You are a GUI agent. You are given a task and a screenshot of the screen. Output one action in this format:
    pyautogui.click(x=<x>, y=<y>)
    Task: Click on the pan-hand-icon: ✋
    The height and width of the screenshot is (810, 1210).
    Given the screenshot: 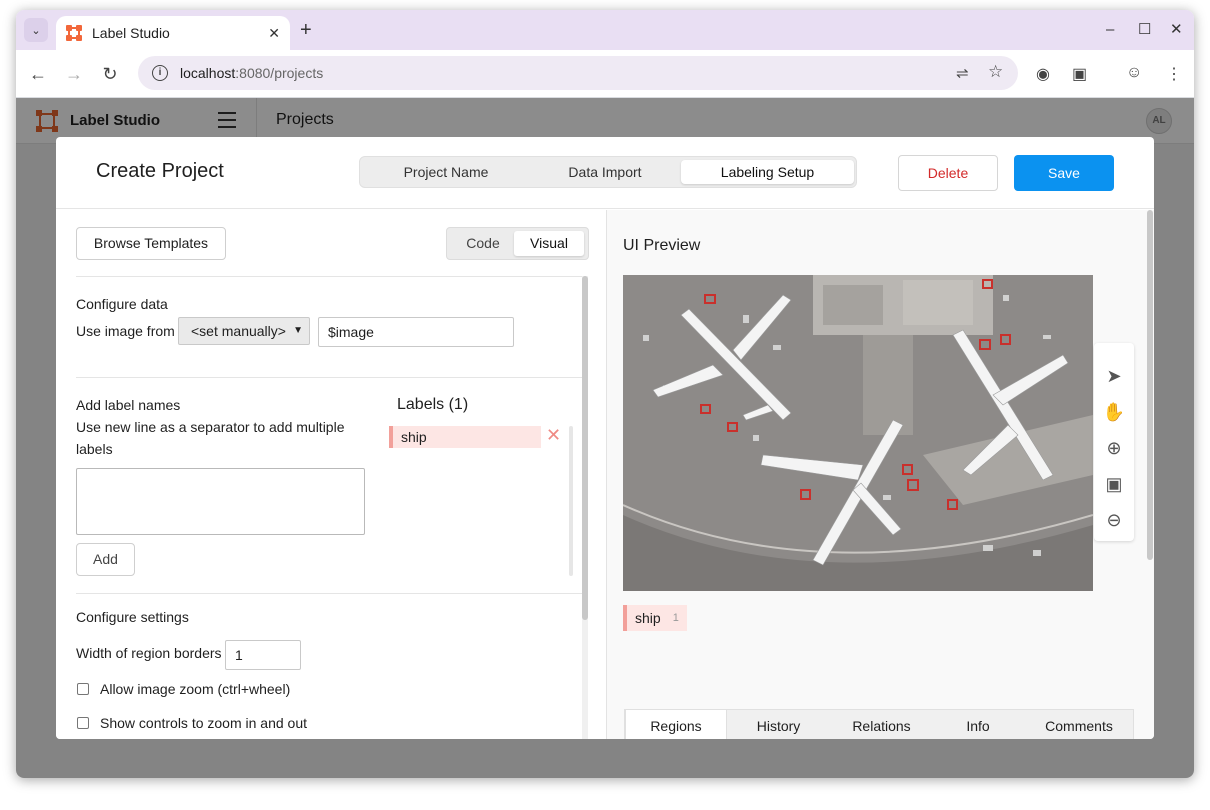 What is the action you would take?
    pyautogui.click(x=1114, y=412)
    